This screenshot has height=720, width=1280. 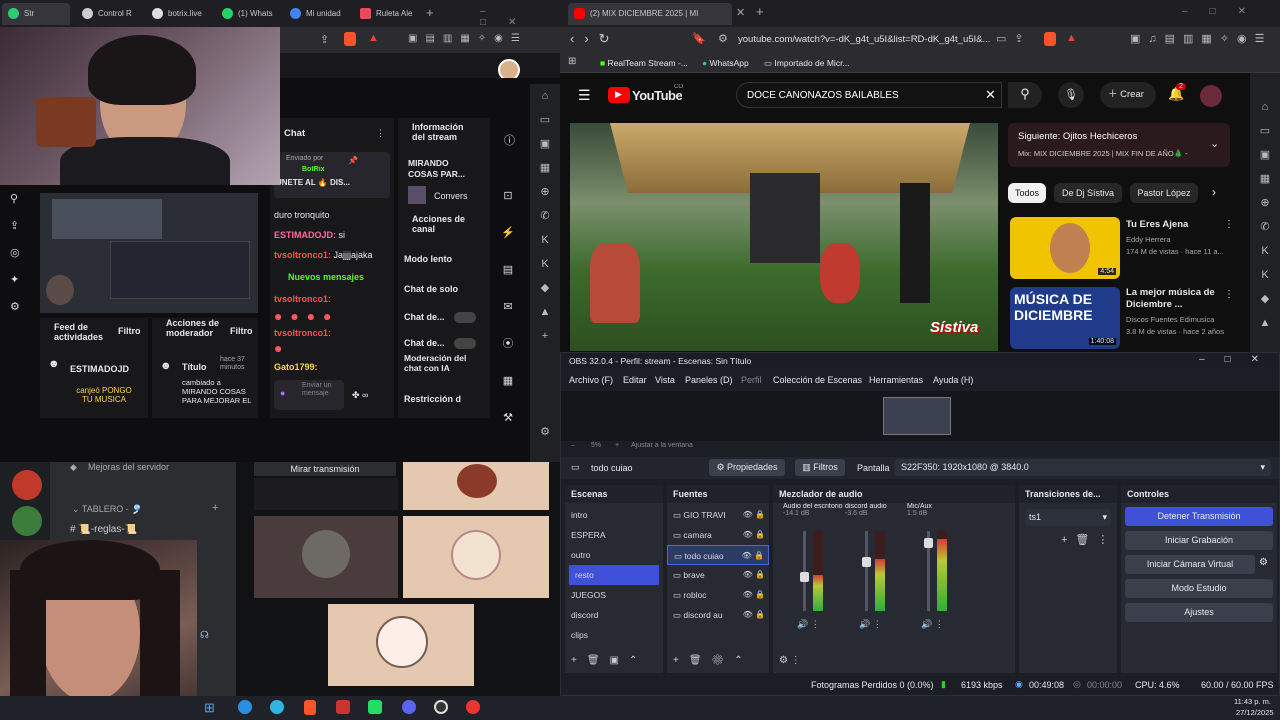 What do you see at coordinates (245, 707) in the screenshot?
I see `edge-icon` at bounding box center [245, 707].